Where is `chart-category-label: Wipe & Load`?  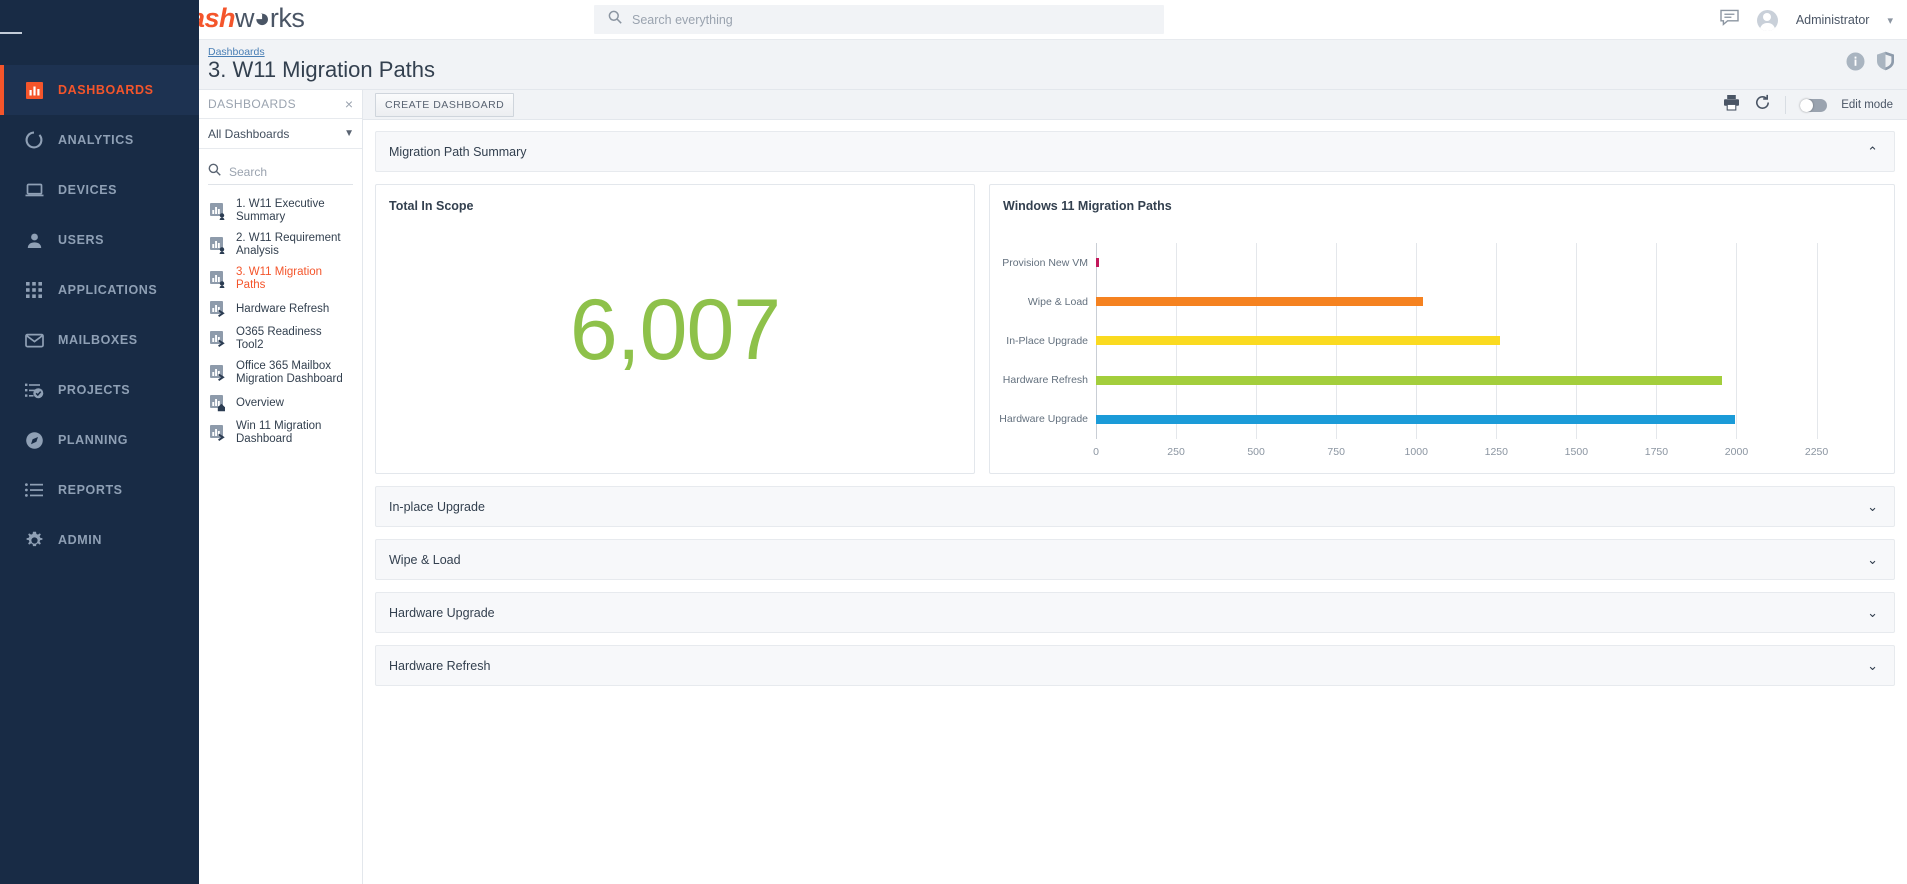 chart-category-label: Wipe & Load is located at coordinates (1057, 301).